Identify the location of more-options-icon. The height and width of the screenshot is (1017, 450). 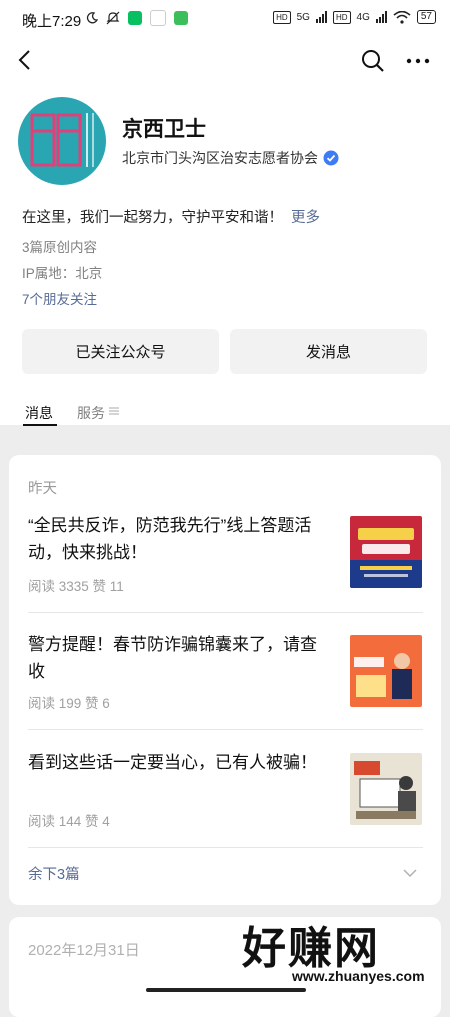
(418, 61).